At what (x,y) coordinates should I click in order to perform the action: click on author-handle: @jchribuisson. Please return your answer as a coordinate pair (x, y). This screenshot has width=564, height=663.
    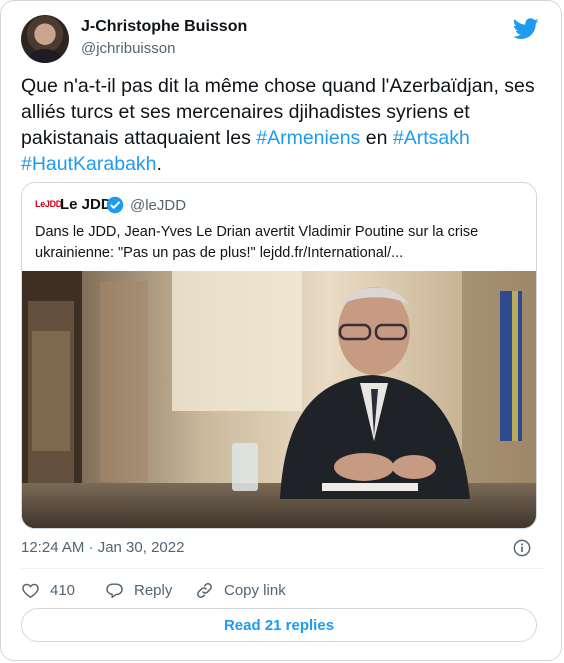
    Looking at the image, I should click on (128, 48).